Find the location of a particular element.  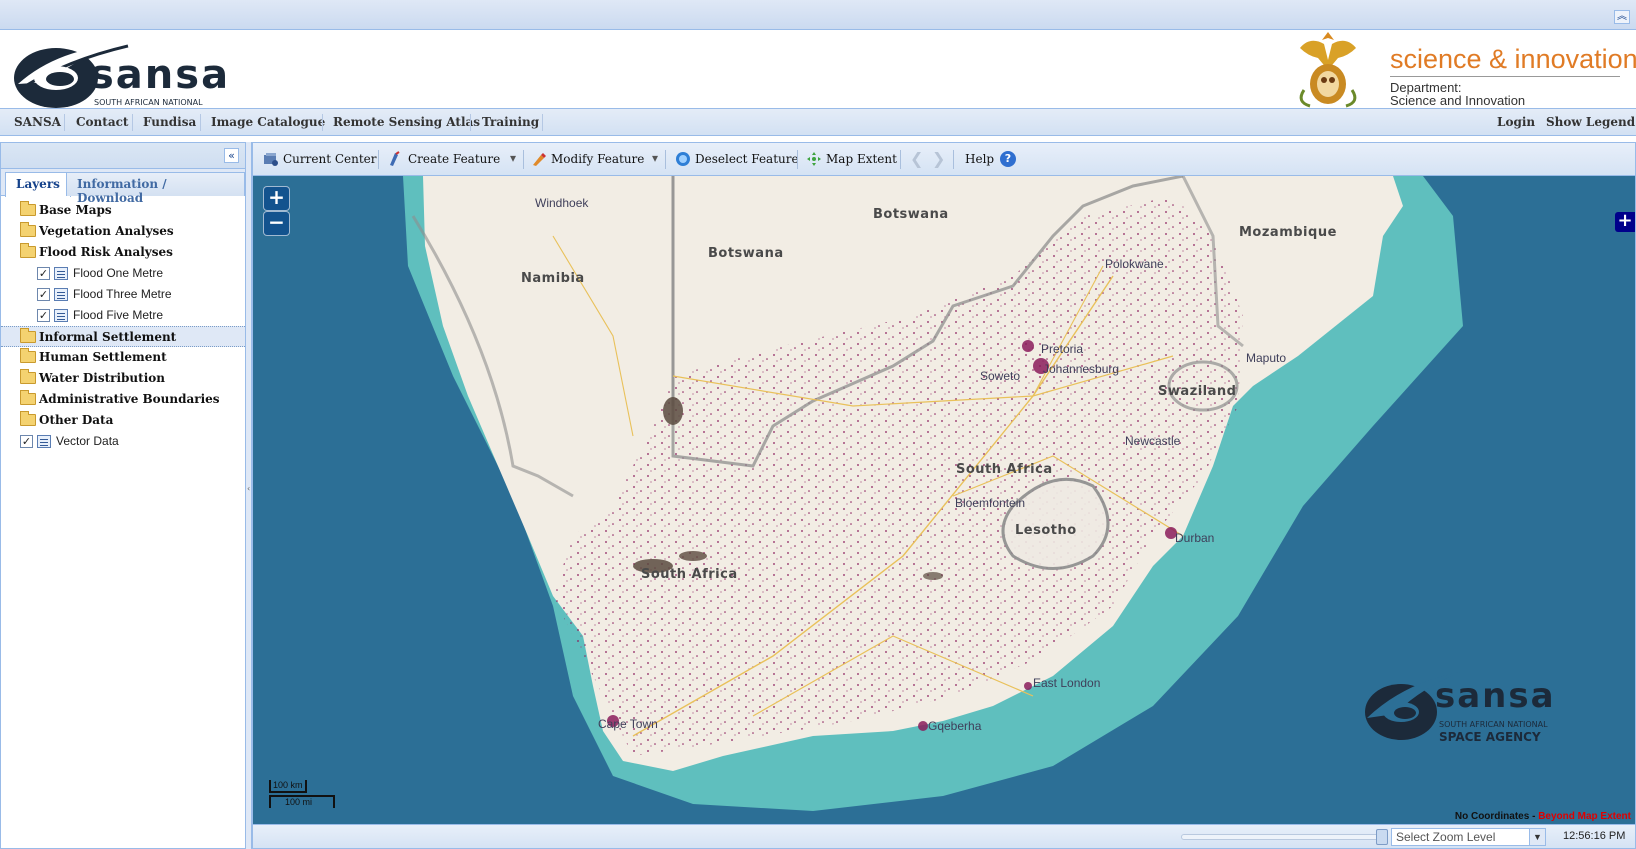

dept-line-2: Science and Innovation is located at coordinates (1458, 100).